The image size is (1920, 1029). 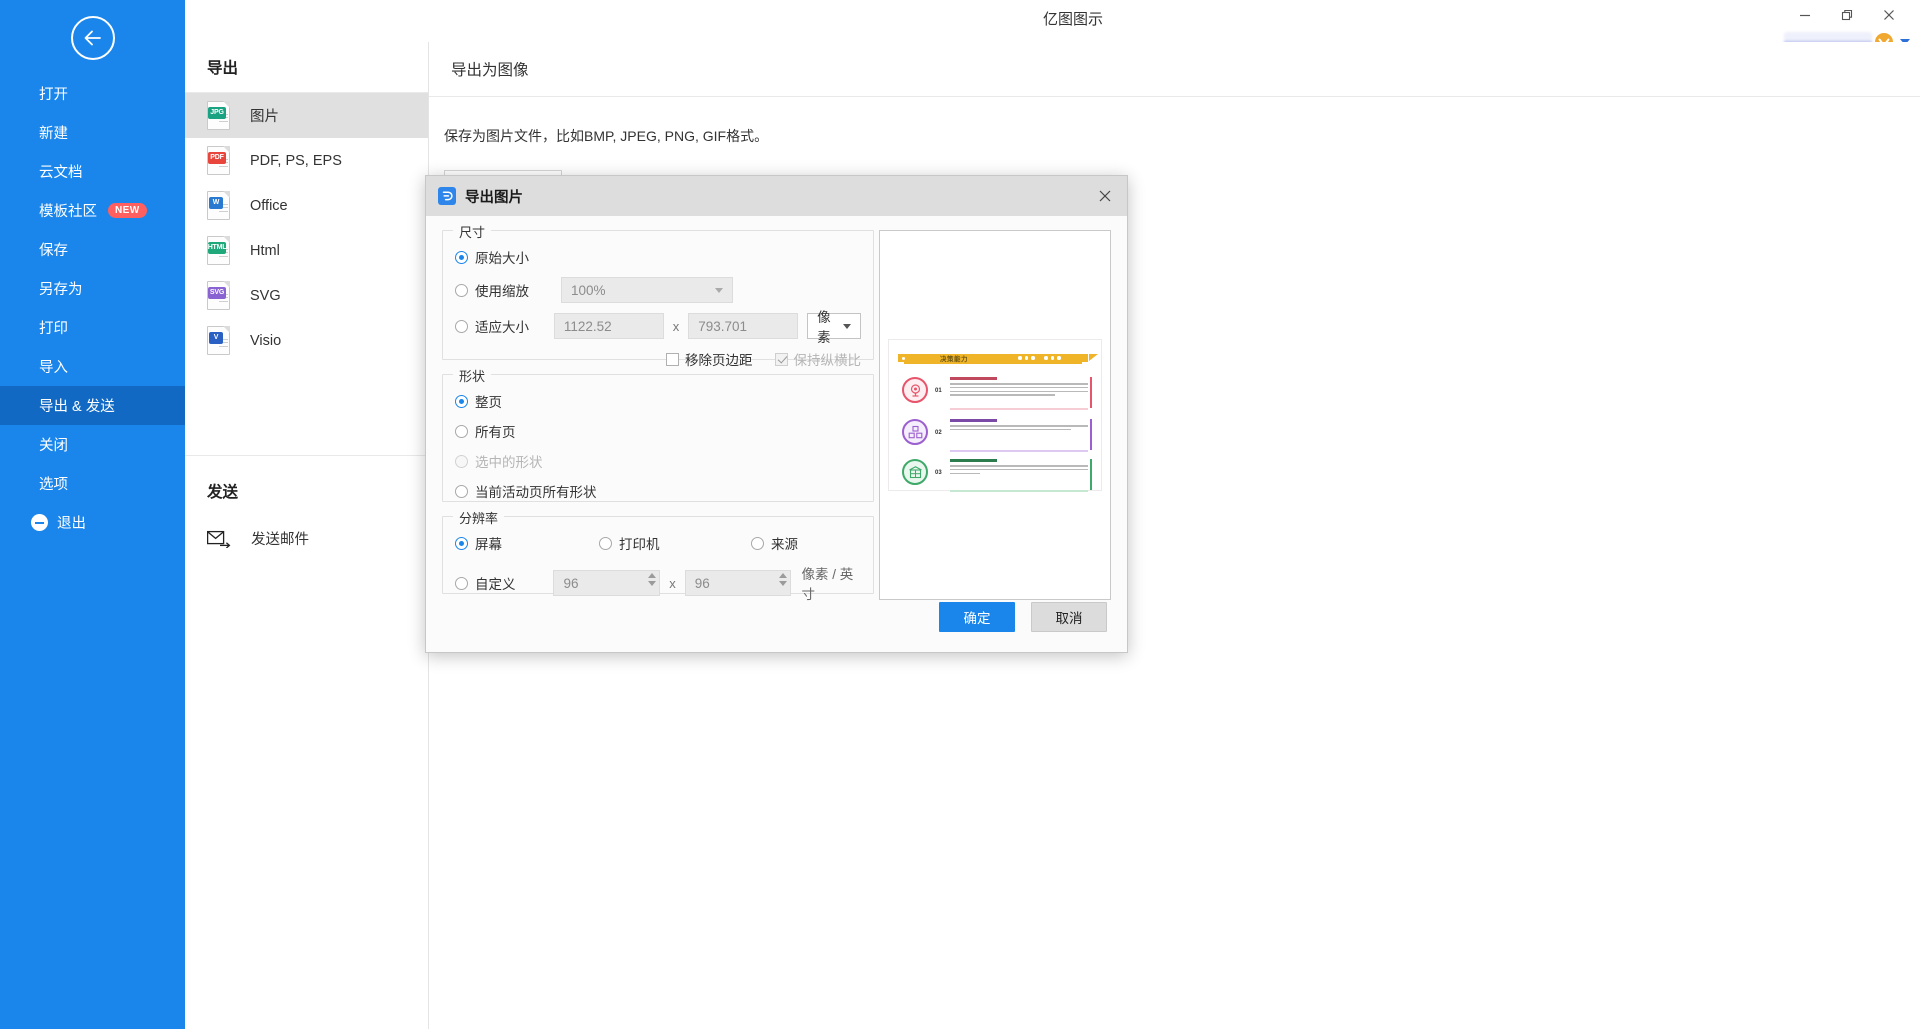 I want to click on sidebar-item-label: 打开, so click(x=53, y=95).